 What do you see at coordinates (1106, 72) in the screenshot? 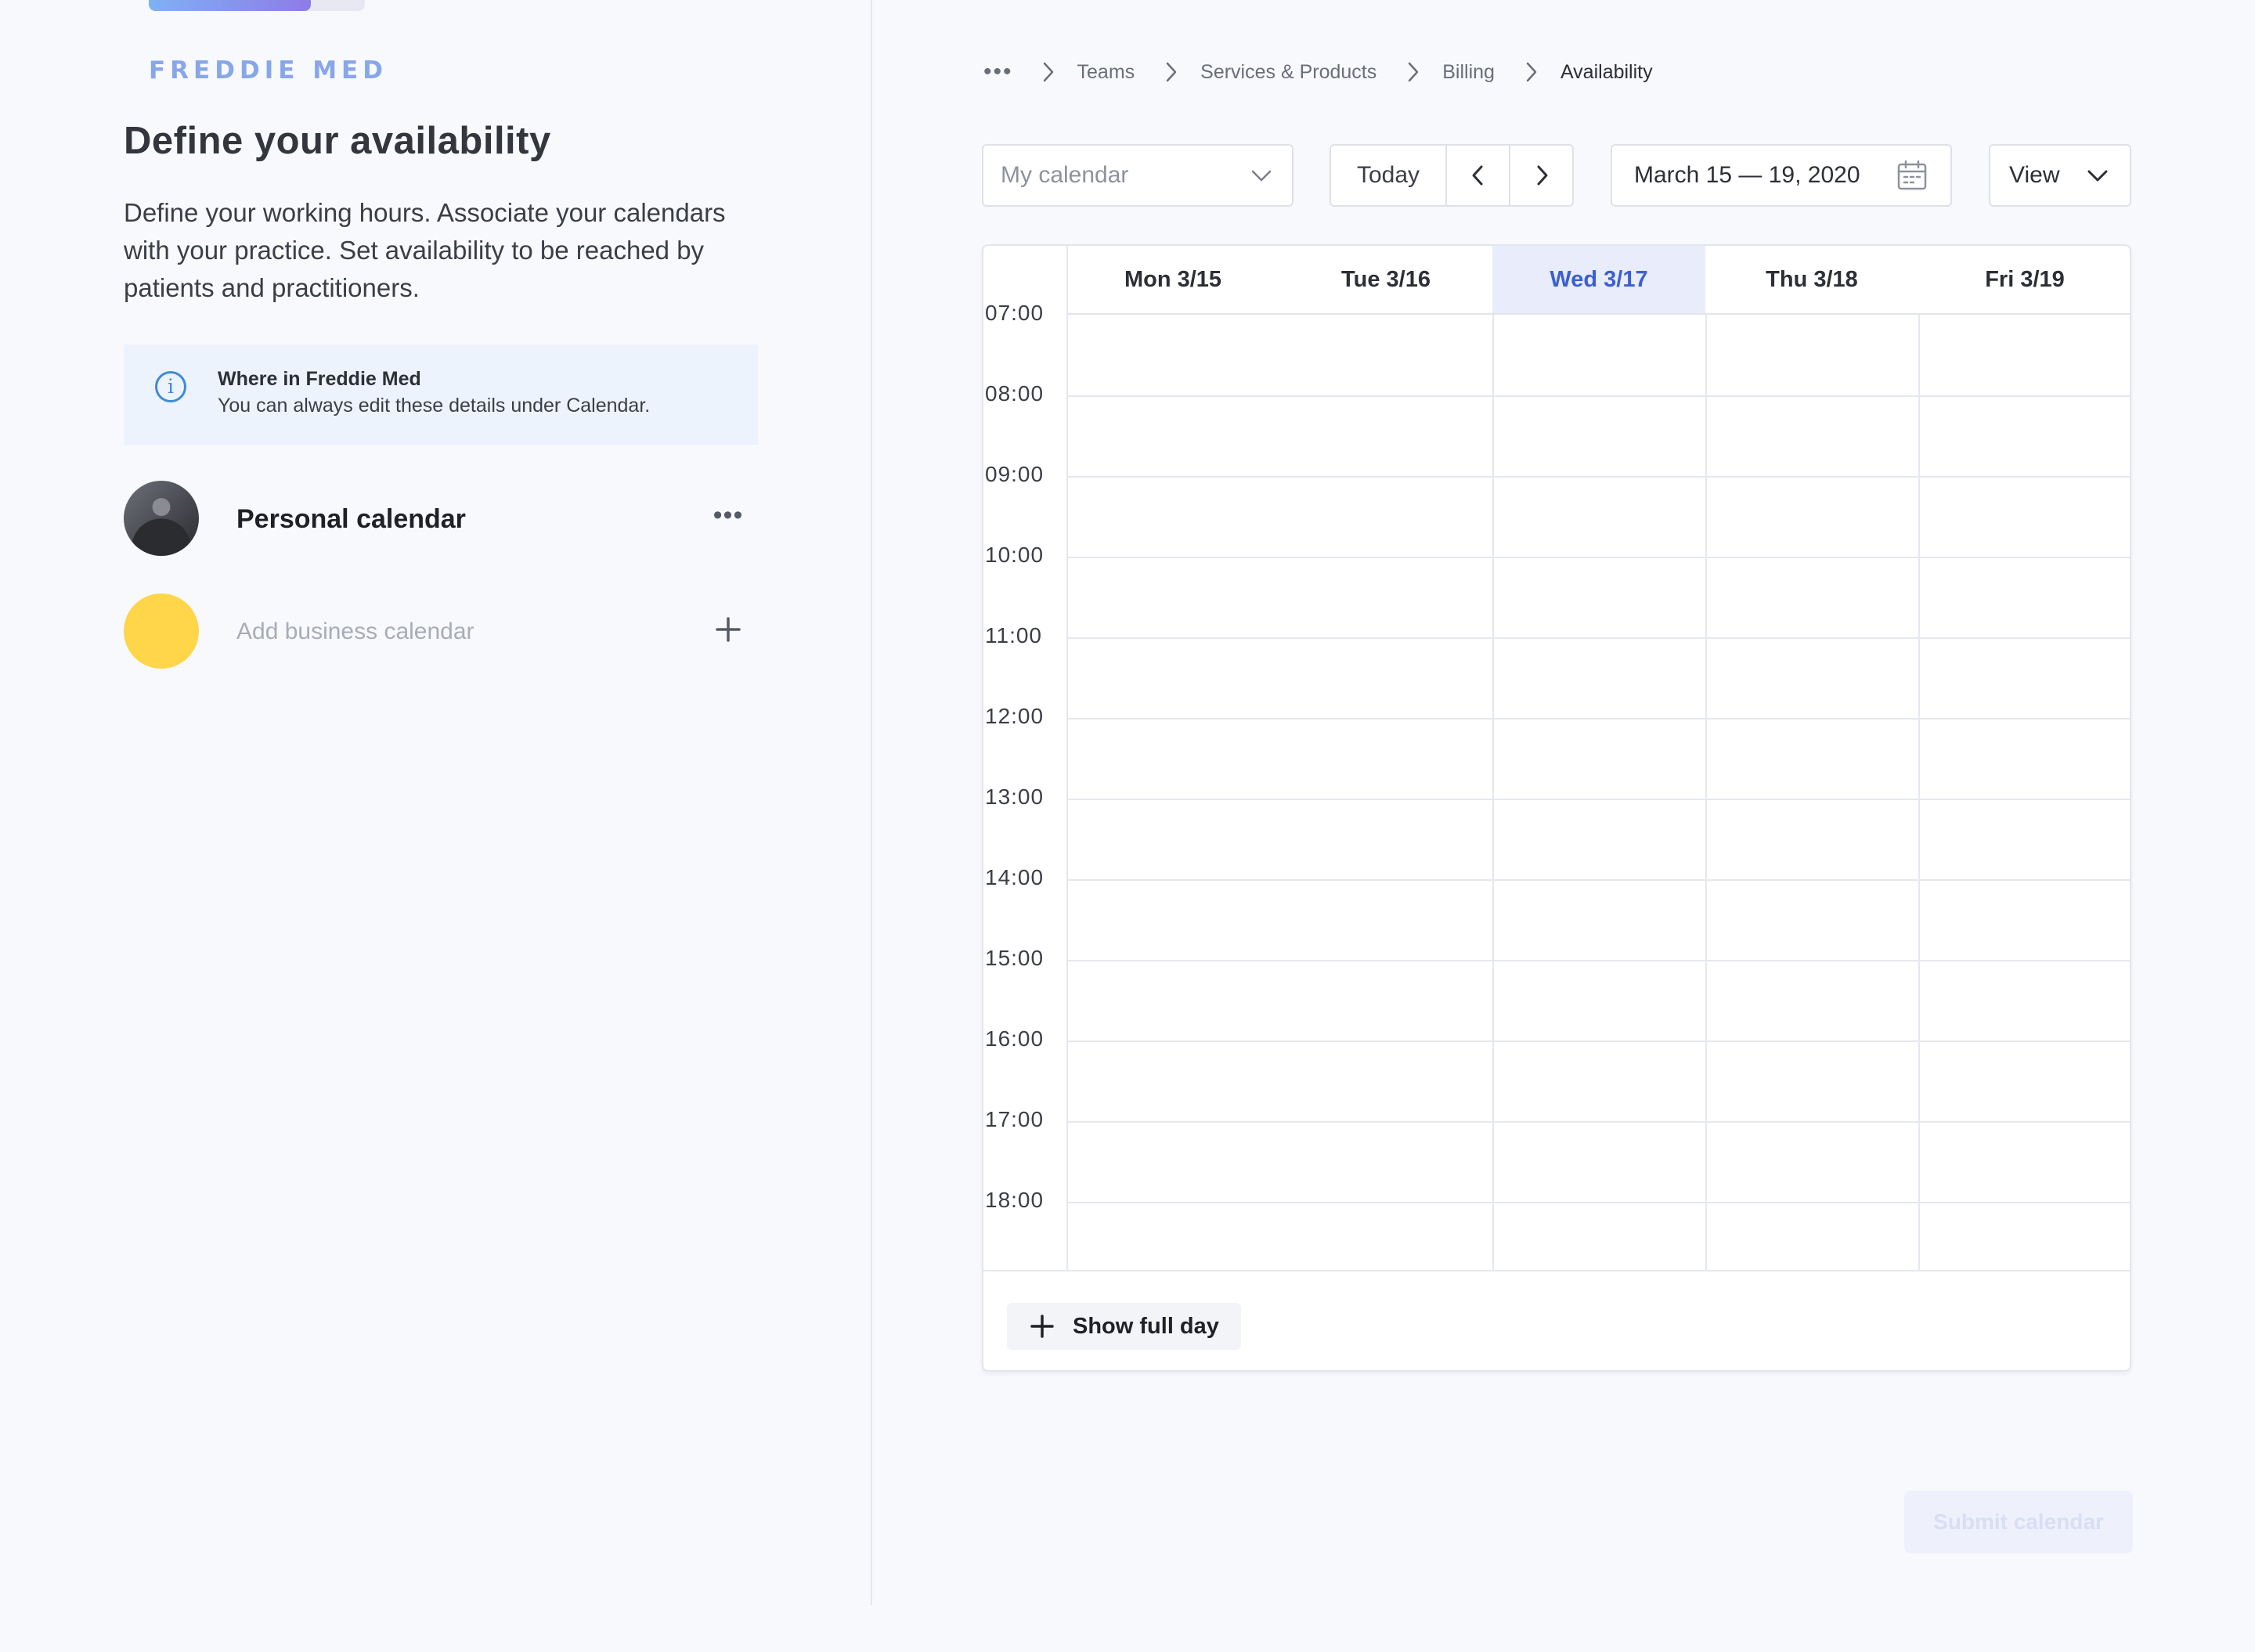
I see `breadcrumb-item-teams: Teams` at bounding box center [1106, 72].